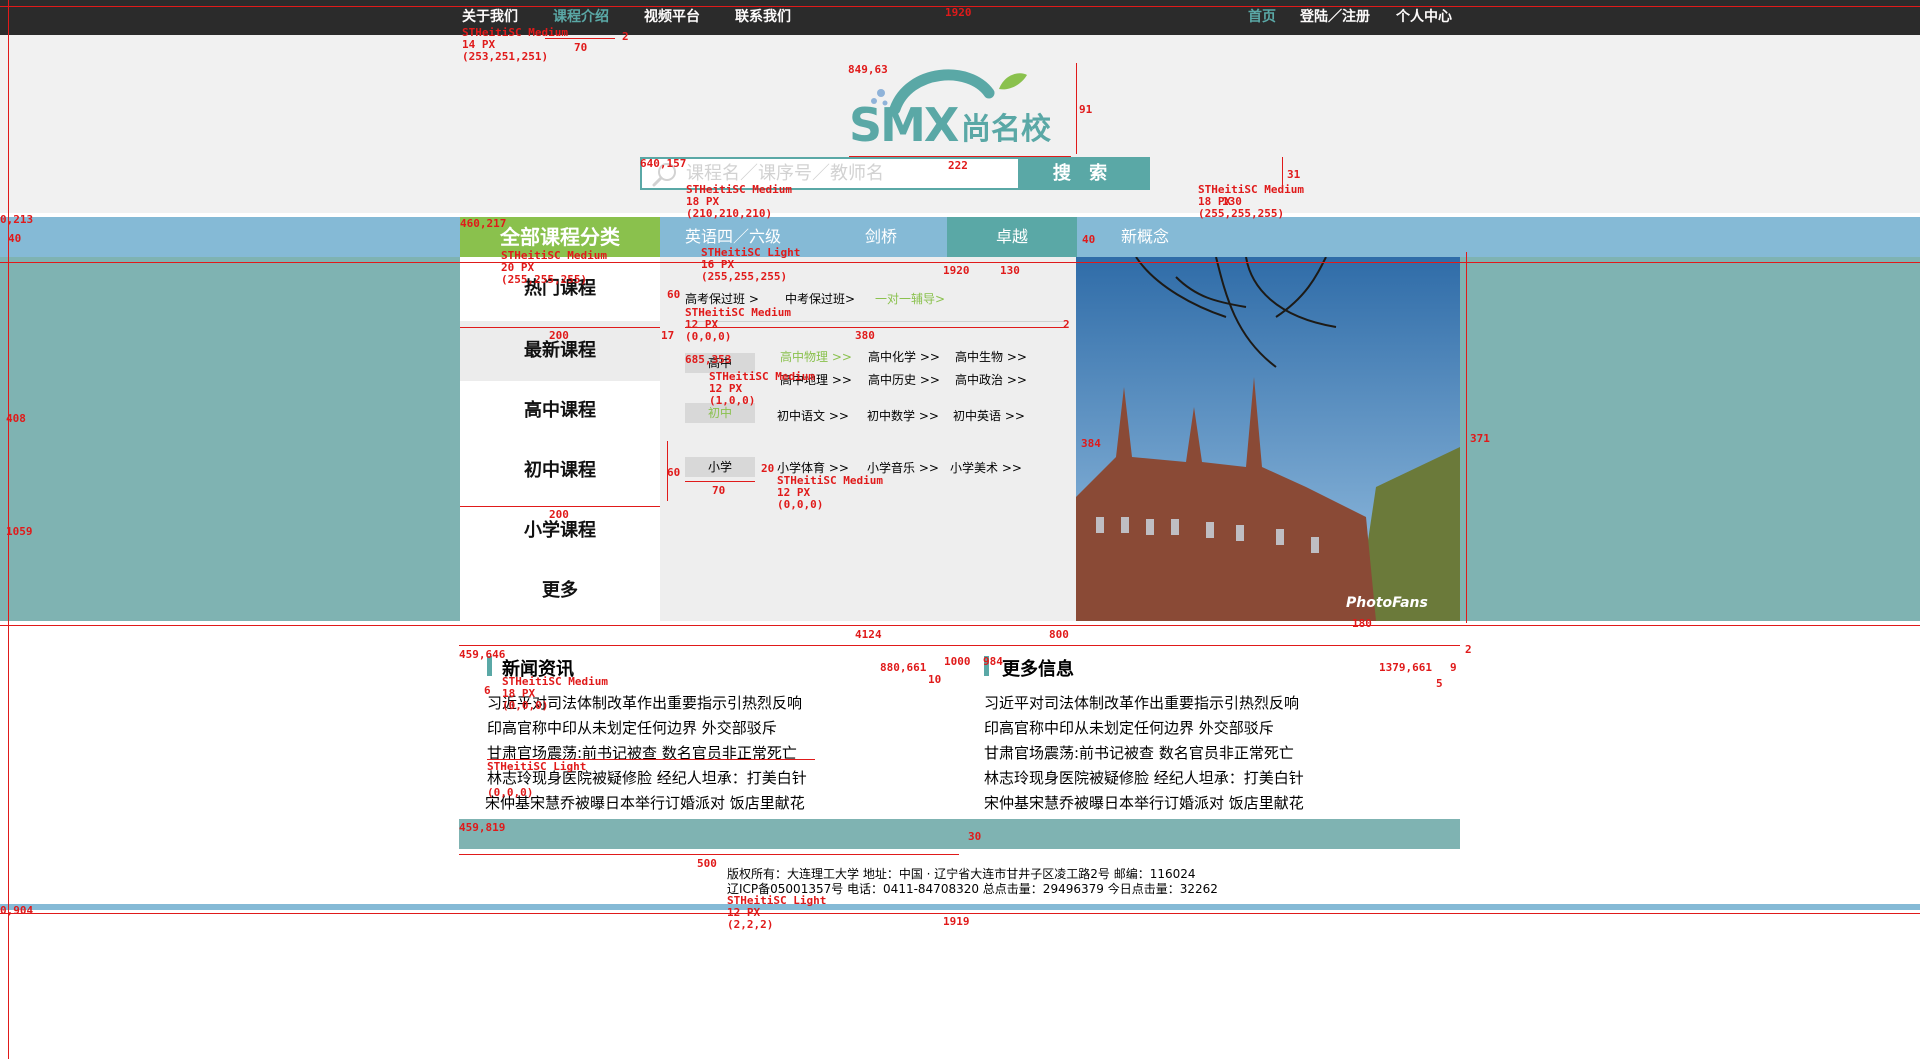 This screenshot has height=1059, width=1920. What do you see at coordinates (865, 634) in the screenshot?
I see `annotation-label: 412` at bounding box center [865, 634].